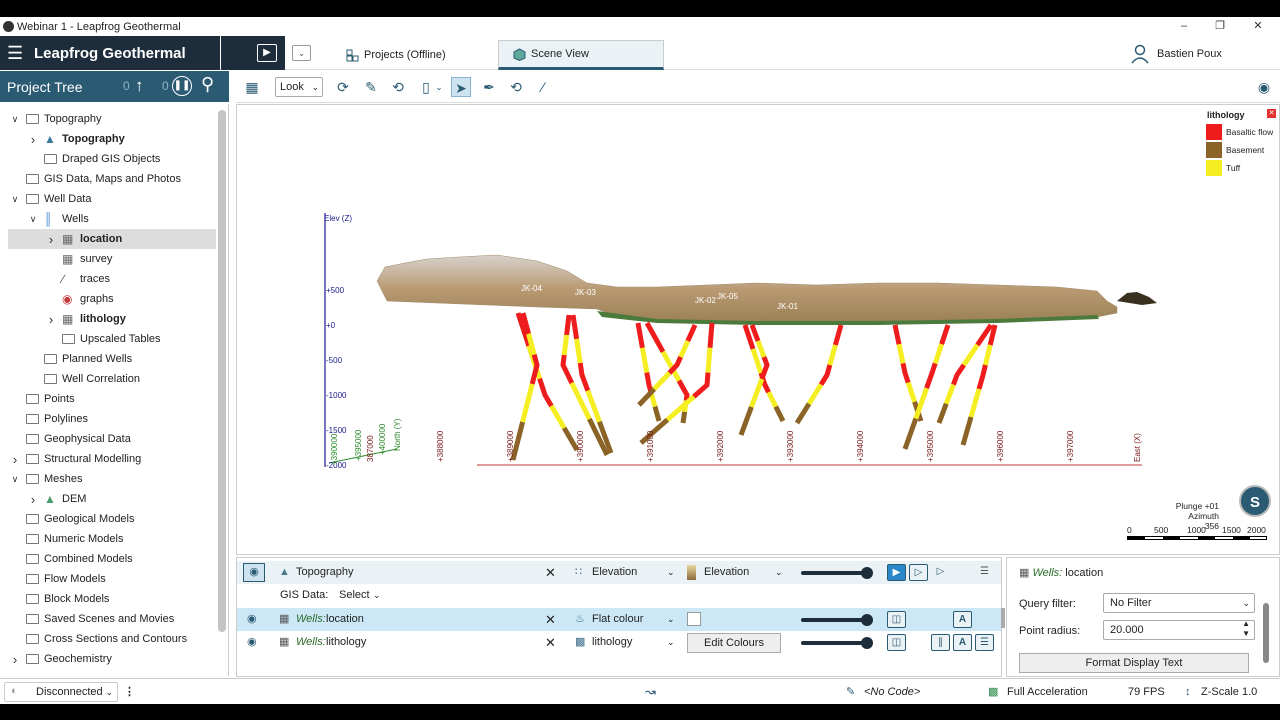 The width and height of the screenshot is (1280, 720). Describe the element at coordinates (108, 179) in the screenshot. I see `tree-item: GIS Data, Maps and Photos` at that location.